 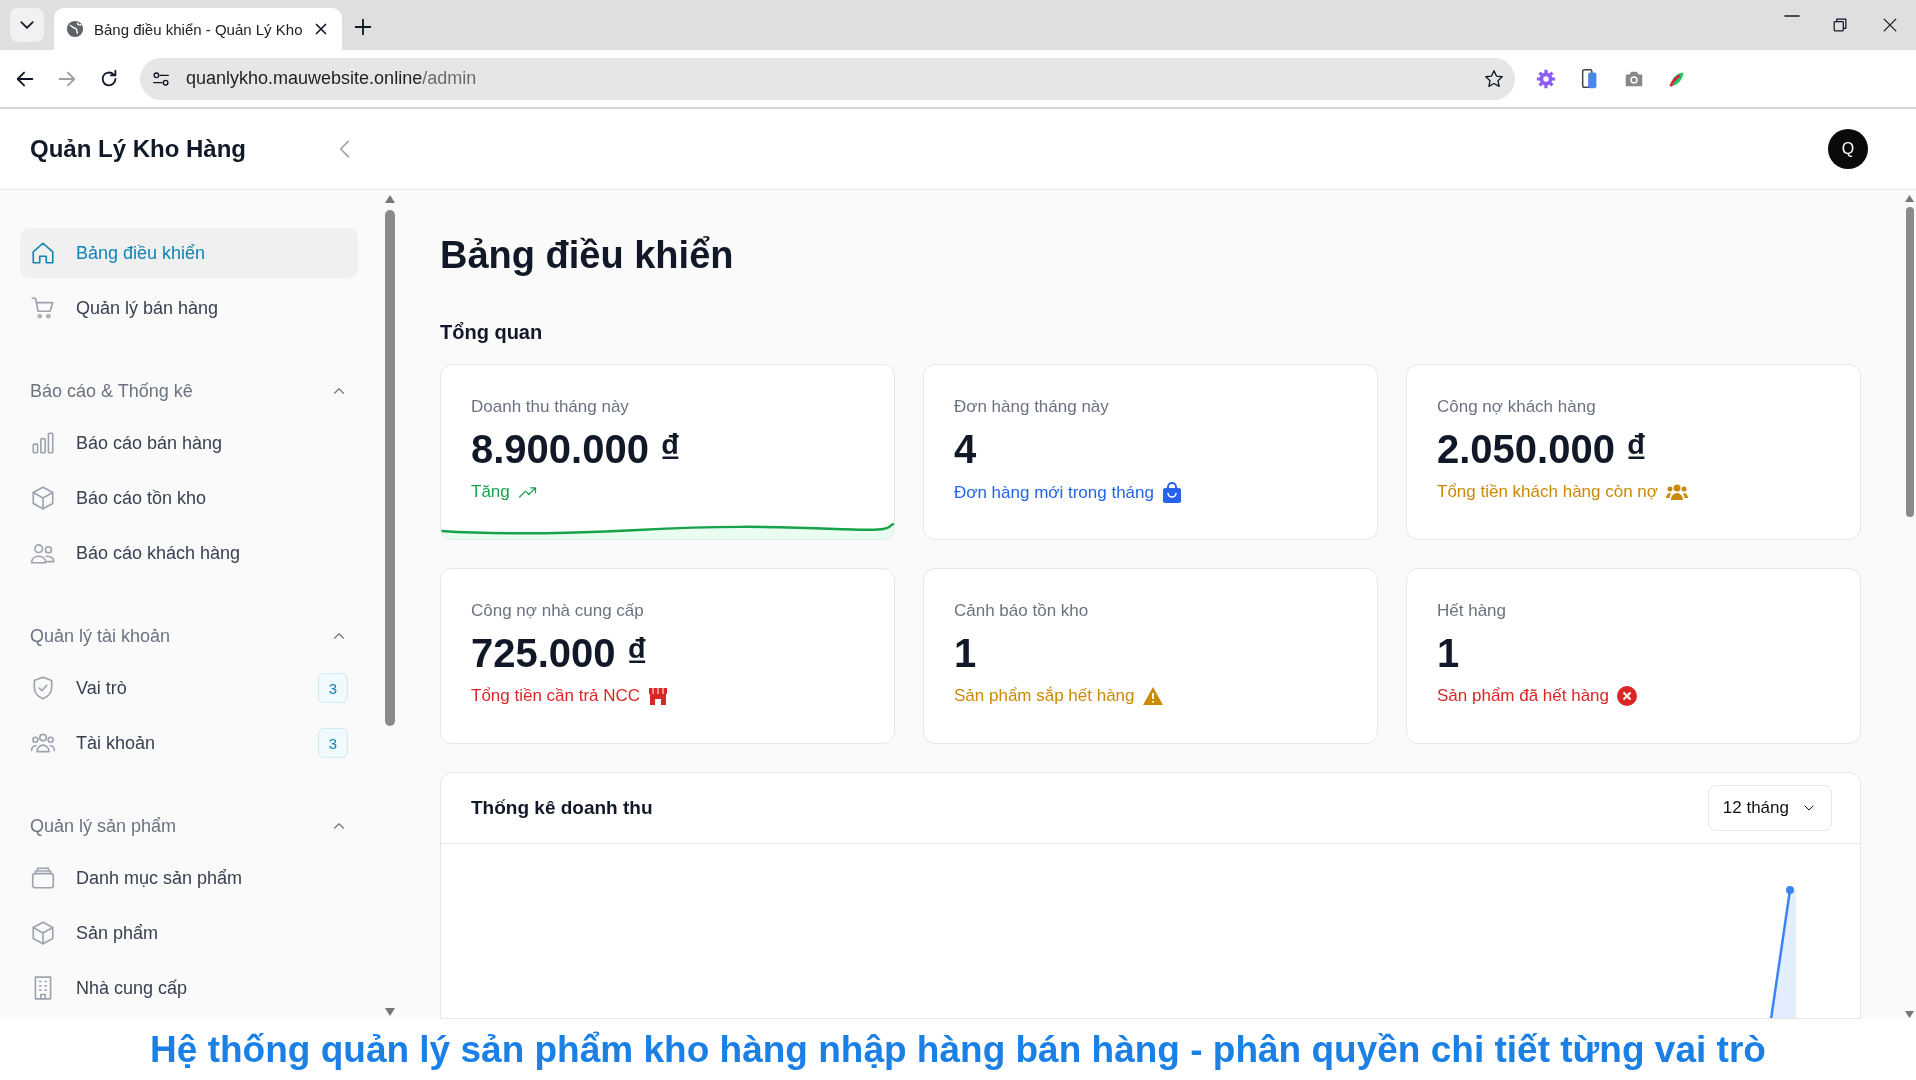 What do you see at coordinates (189, 743) in the screenshot?
I see `sidebar-item: Tài khoản 3` at bounding box center [189, 743].